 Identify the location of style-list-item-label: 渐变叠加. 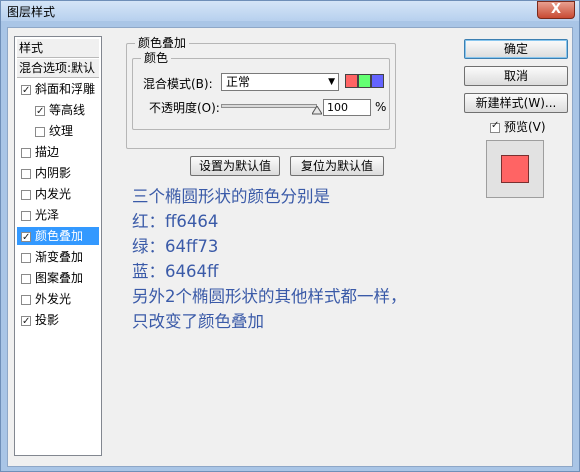
(59, 257).